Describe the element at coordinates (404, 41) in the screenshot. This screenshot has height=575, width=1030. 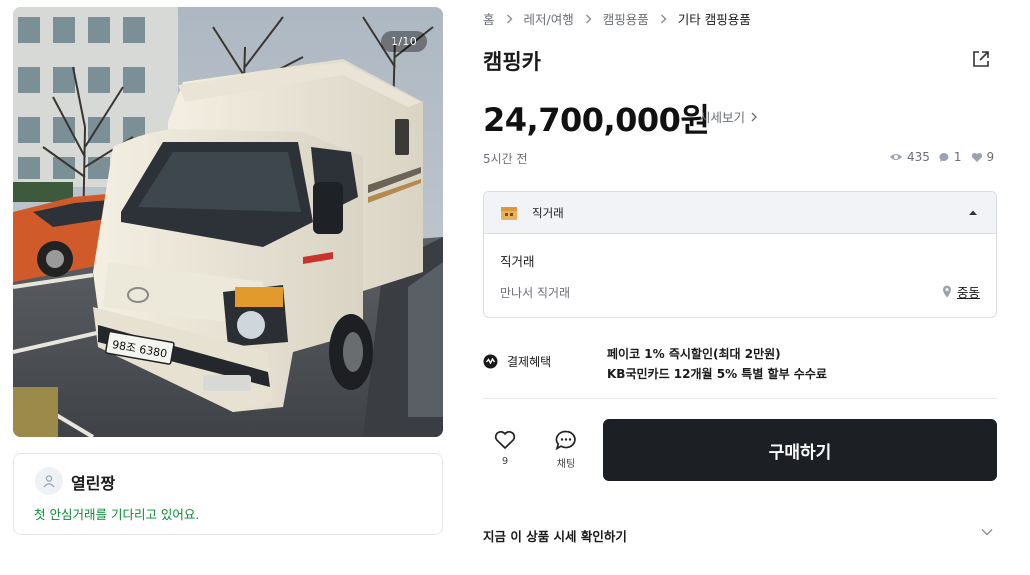
I see `photo-counter: 1/10` at that location.